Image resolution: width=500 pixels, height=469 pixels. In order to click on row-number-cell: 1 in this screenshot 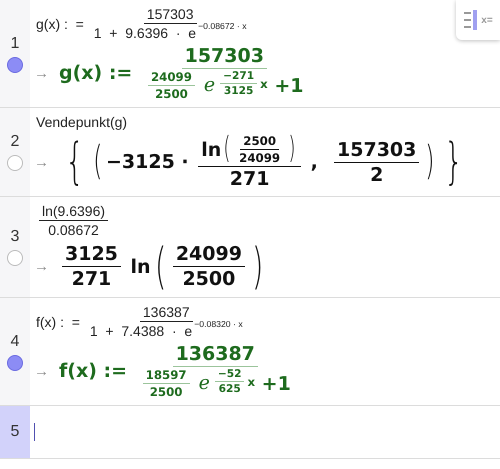, I will do `click(15, 53)`.